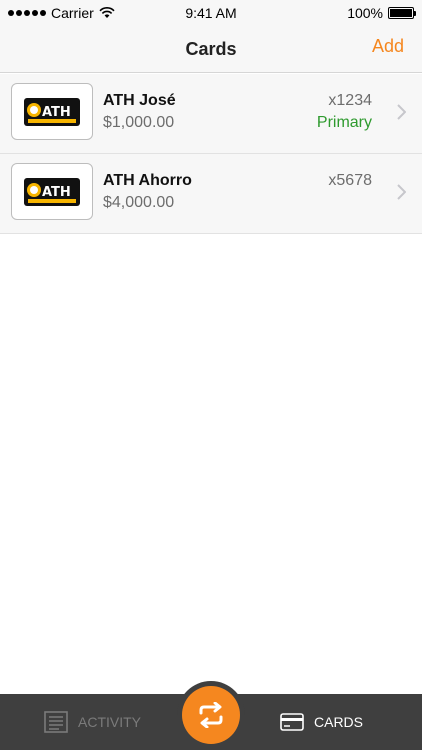 This screenshot has height=750, width=422. I want to click on card-name: ATH José, so click(139, 100).